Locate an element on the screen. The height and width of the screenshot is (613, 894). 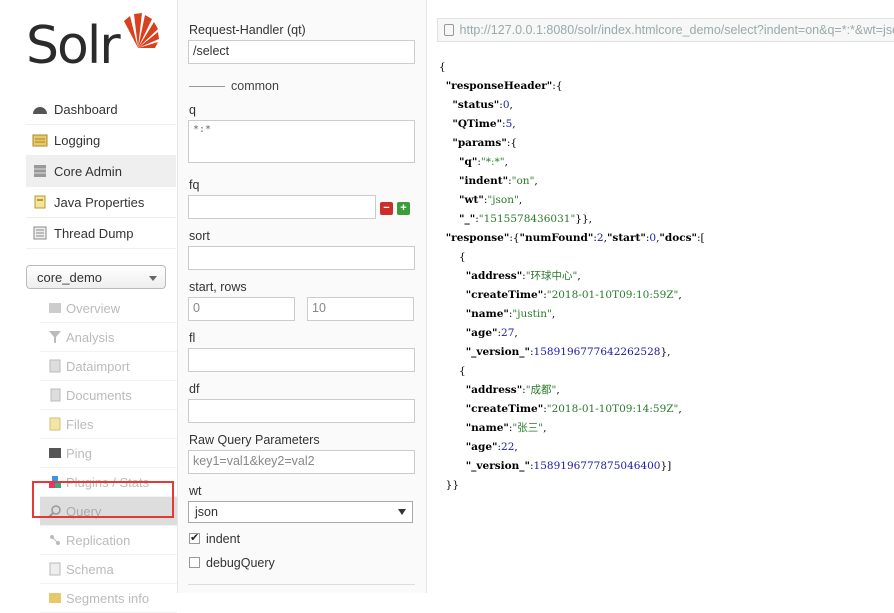
sort-label: sort is located at coordinates (199, 236).